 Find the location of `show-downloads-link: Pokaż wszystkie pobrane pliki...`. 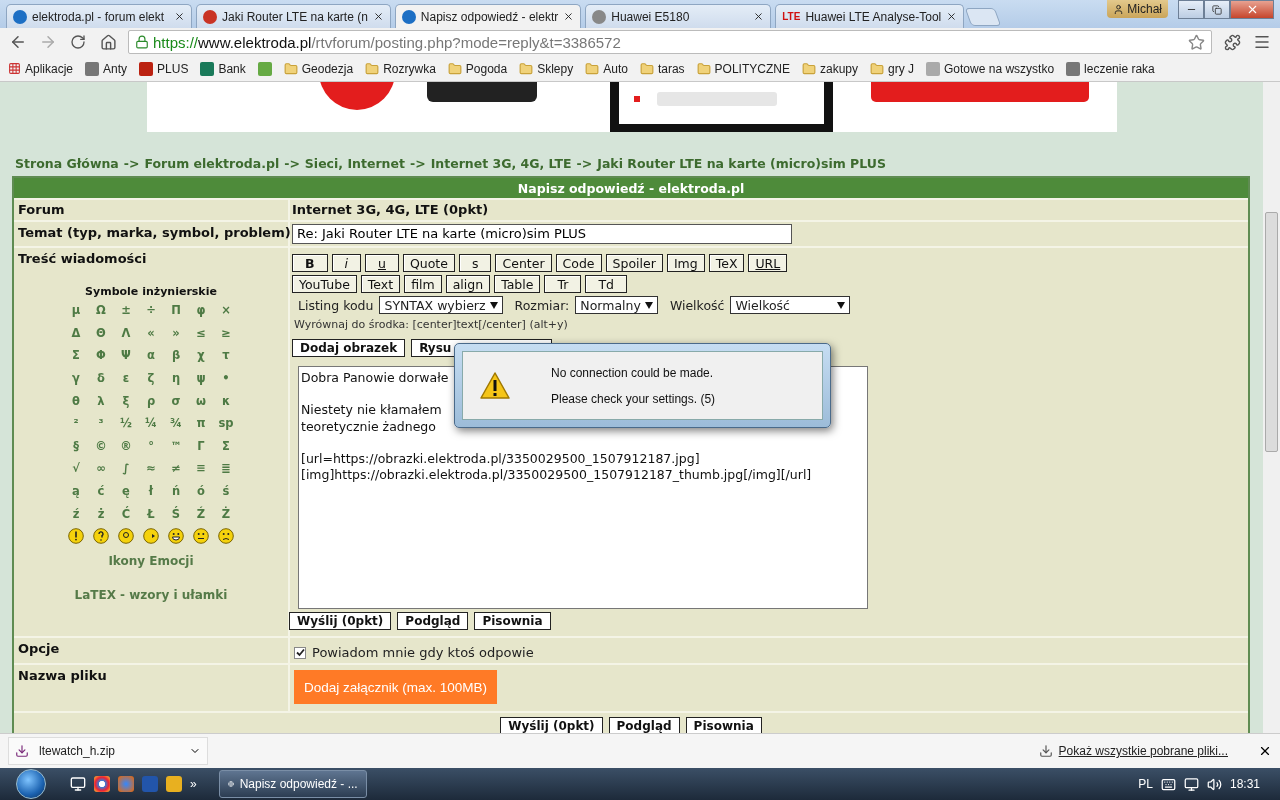

show-downloads-link: Pokaż wszystkie pobrane pliki... is located at coordinates (1143, 751).